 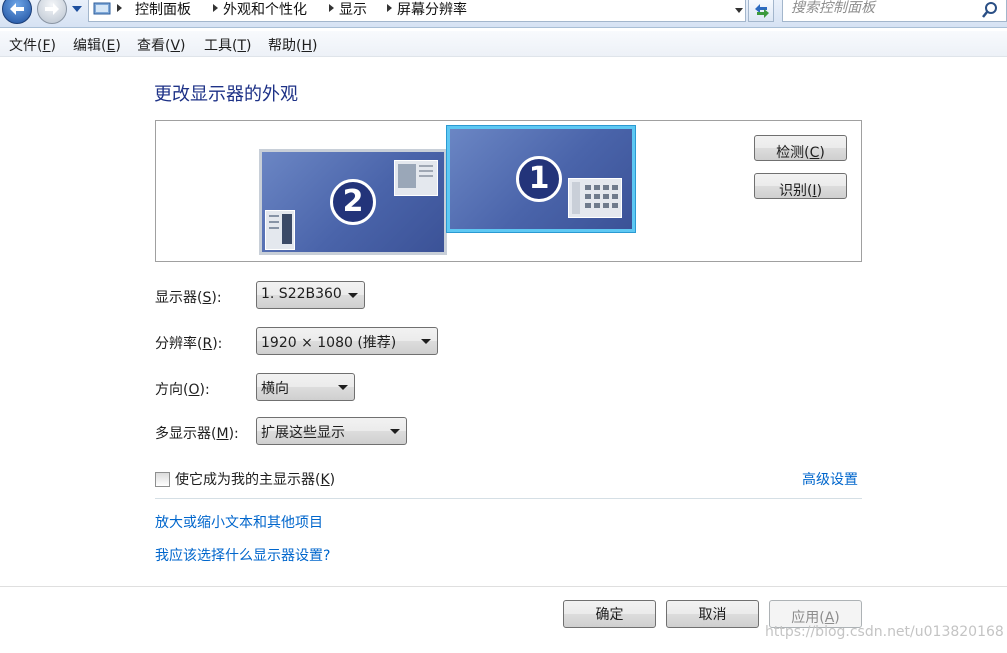 I want to click on resolution-select-value: 1920 × 1080 (推荐), so click(x=329, y=343).